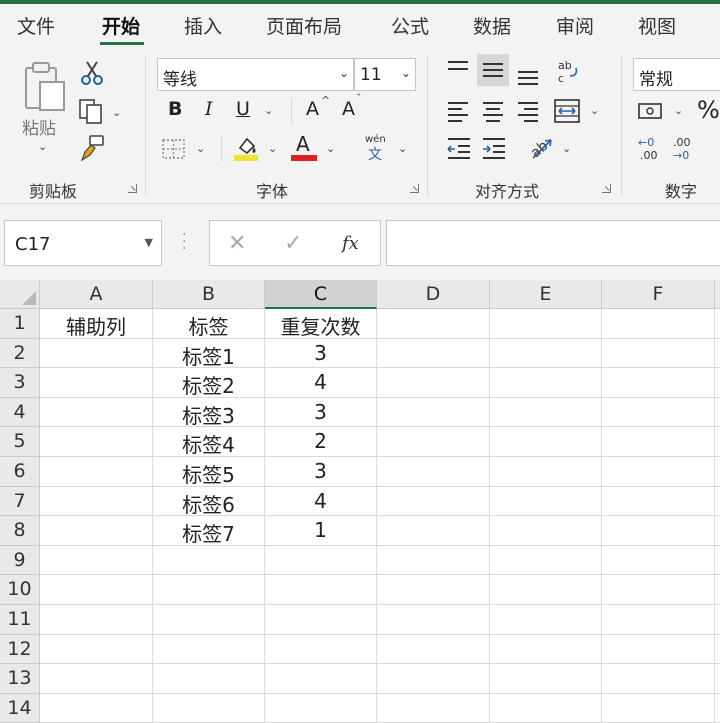 Image resolution: width=720 pixels, height=723 pixels. Describe the element at coordinates (494, 148) in the screenshot. I see `increase-indent-icon` at that location.